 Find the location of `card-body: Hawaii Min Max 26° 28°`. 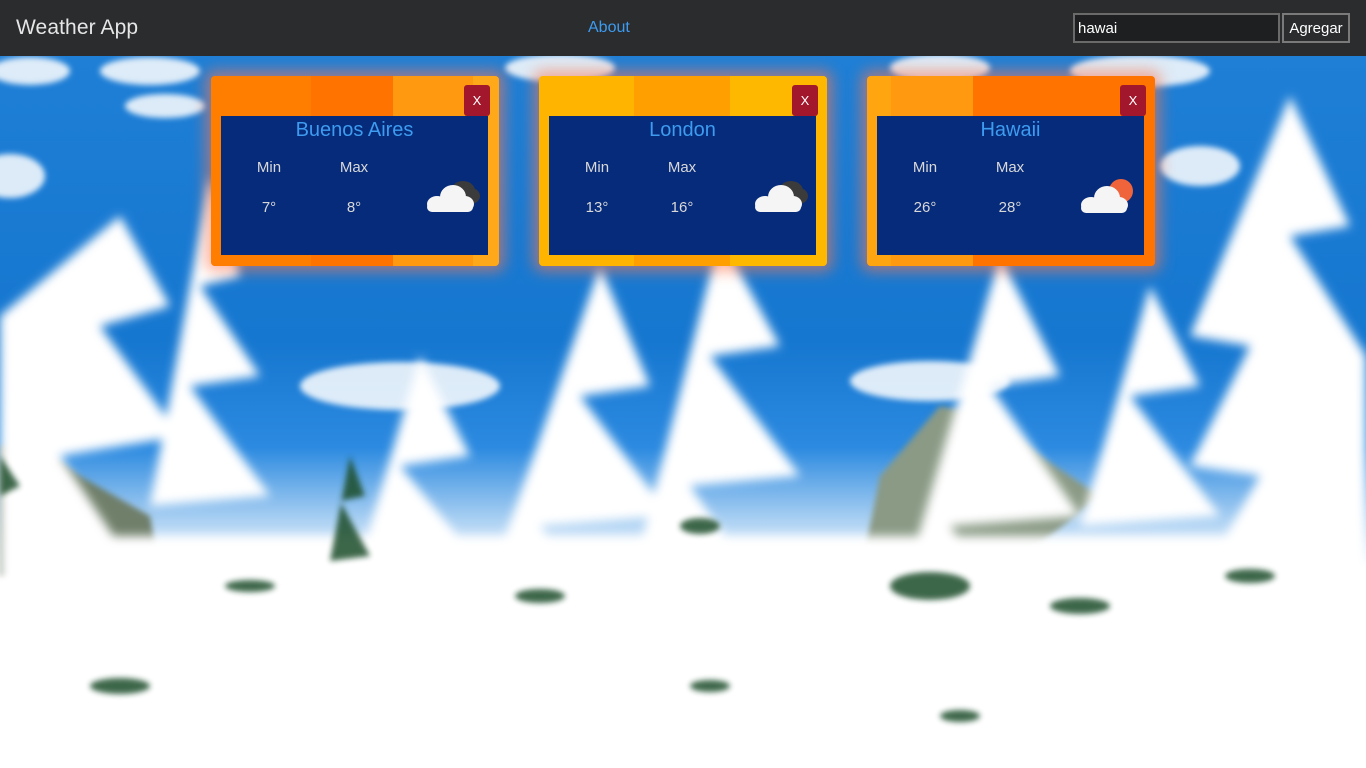

card-body: Hawaii Min Max 26° 28° is located at coordinates (1010, 185).